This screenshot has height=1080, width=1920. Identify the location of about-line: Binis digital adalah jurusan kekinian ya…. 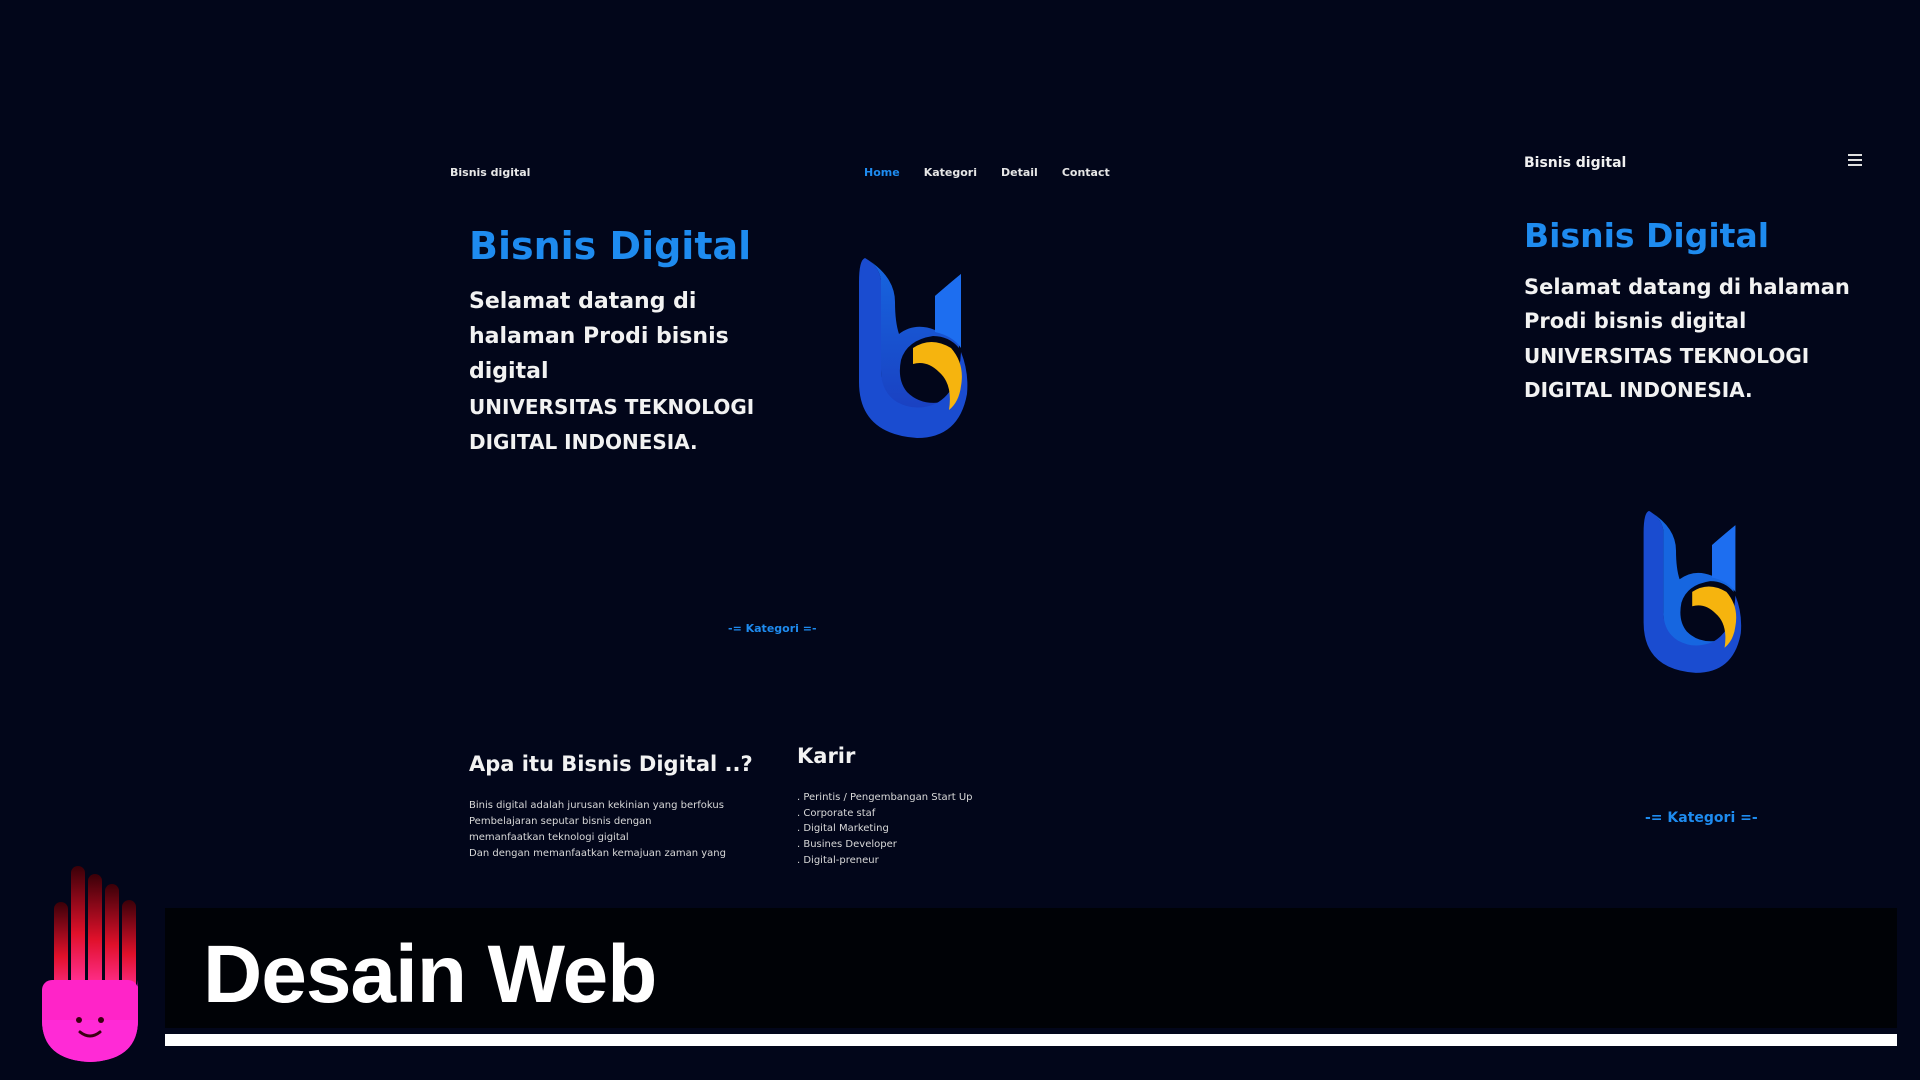
(596, 805).